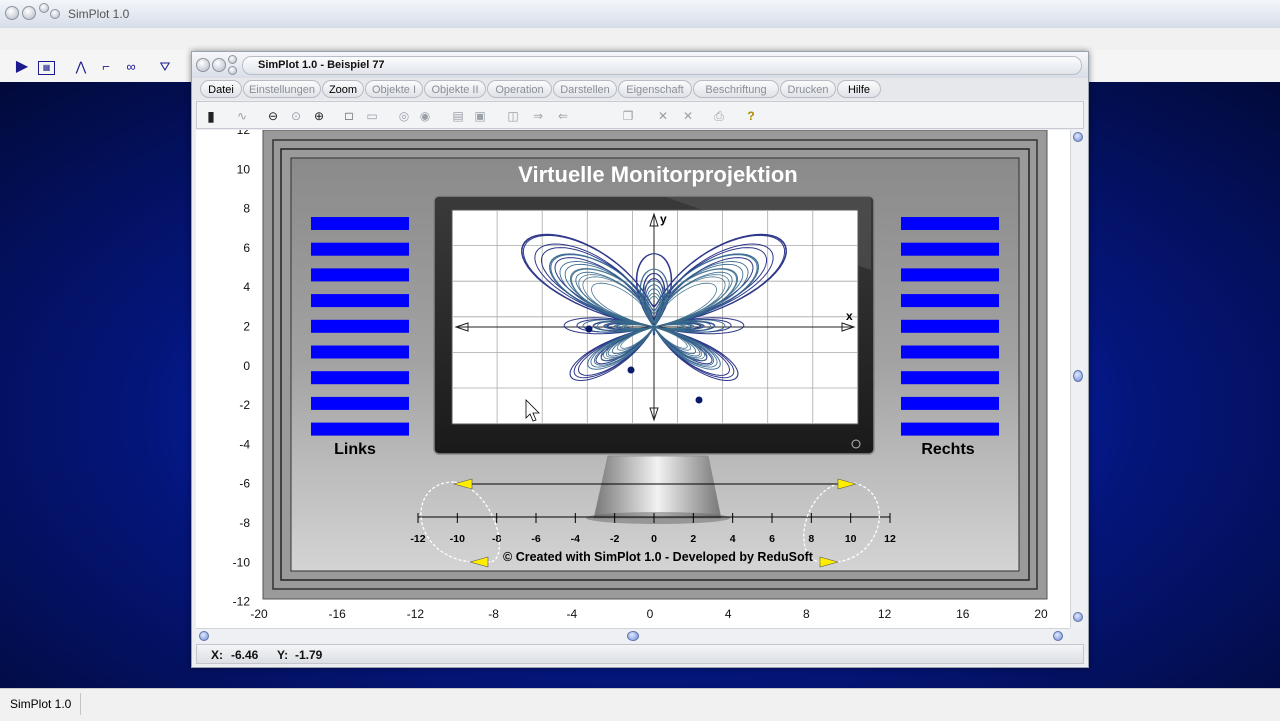 The image size is (1280, 721). I want to click on vertical-scrollbar, so click(1077, 379).